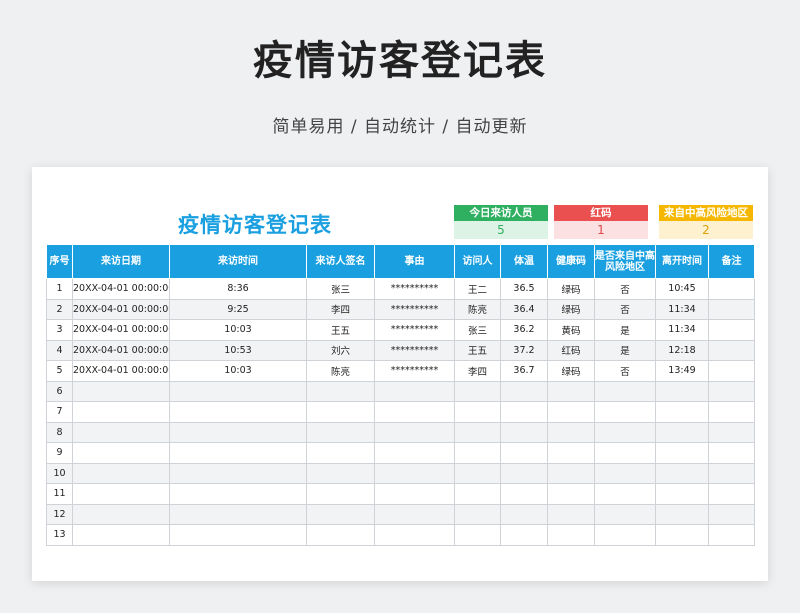 The width and height of the screenshot is (800, 613). What do you see at coordinates (524, 261) in the screenshot?
I see `header-temp: 体温` at bounding box center [524, 261].